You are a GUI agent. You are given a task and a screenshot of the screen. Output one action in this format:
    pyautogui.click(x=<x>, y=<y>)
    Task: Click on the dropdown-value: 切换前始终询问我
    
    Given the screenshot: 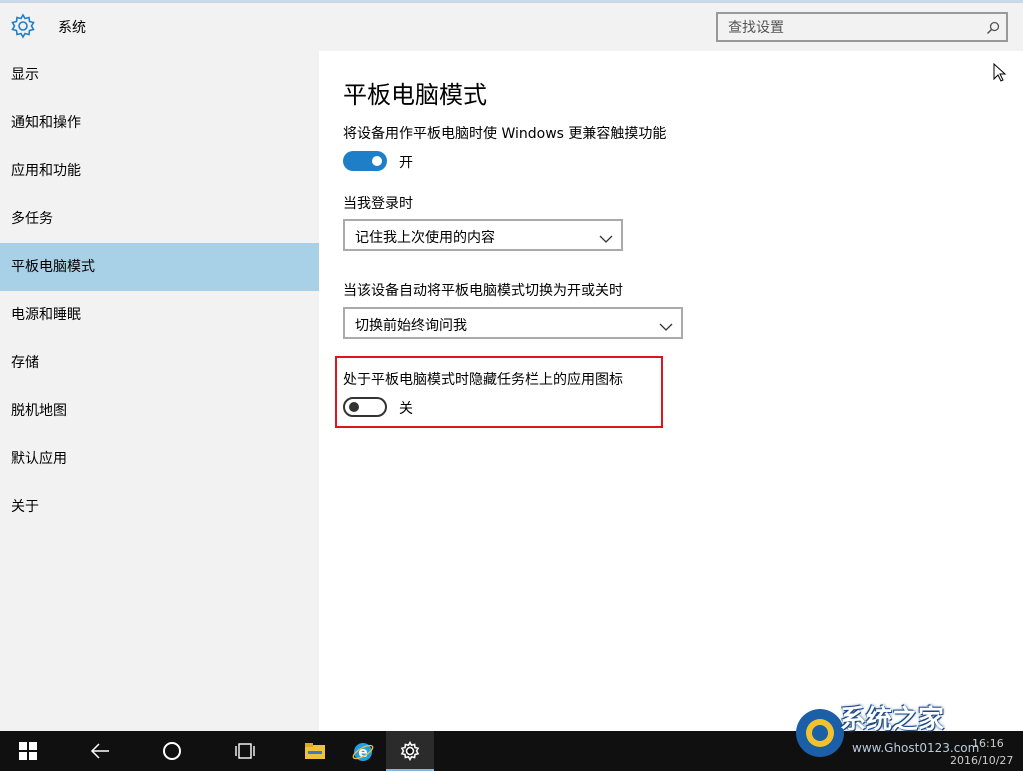 What is the action you would take?
    pyautogui.click(x=411, y=326)
    